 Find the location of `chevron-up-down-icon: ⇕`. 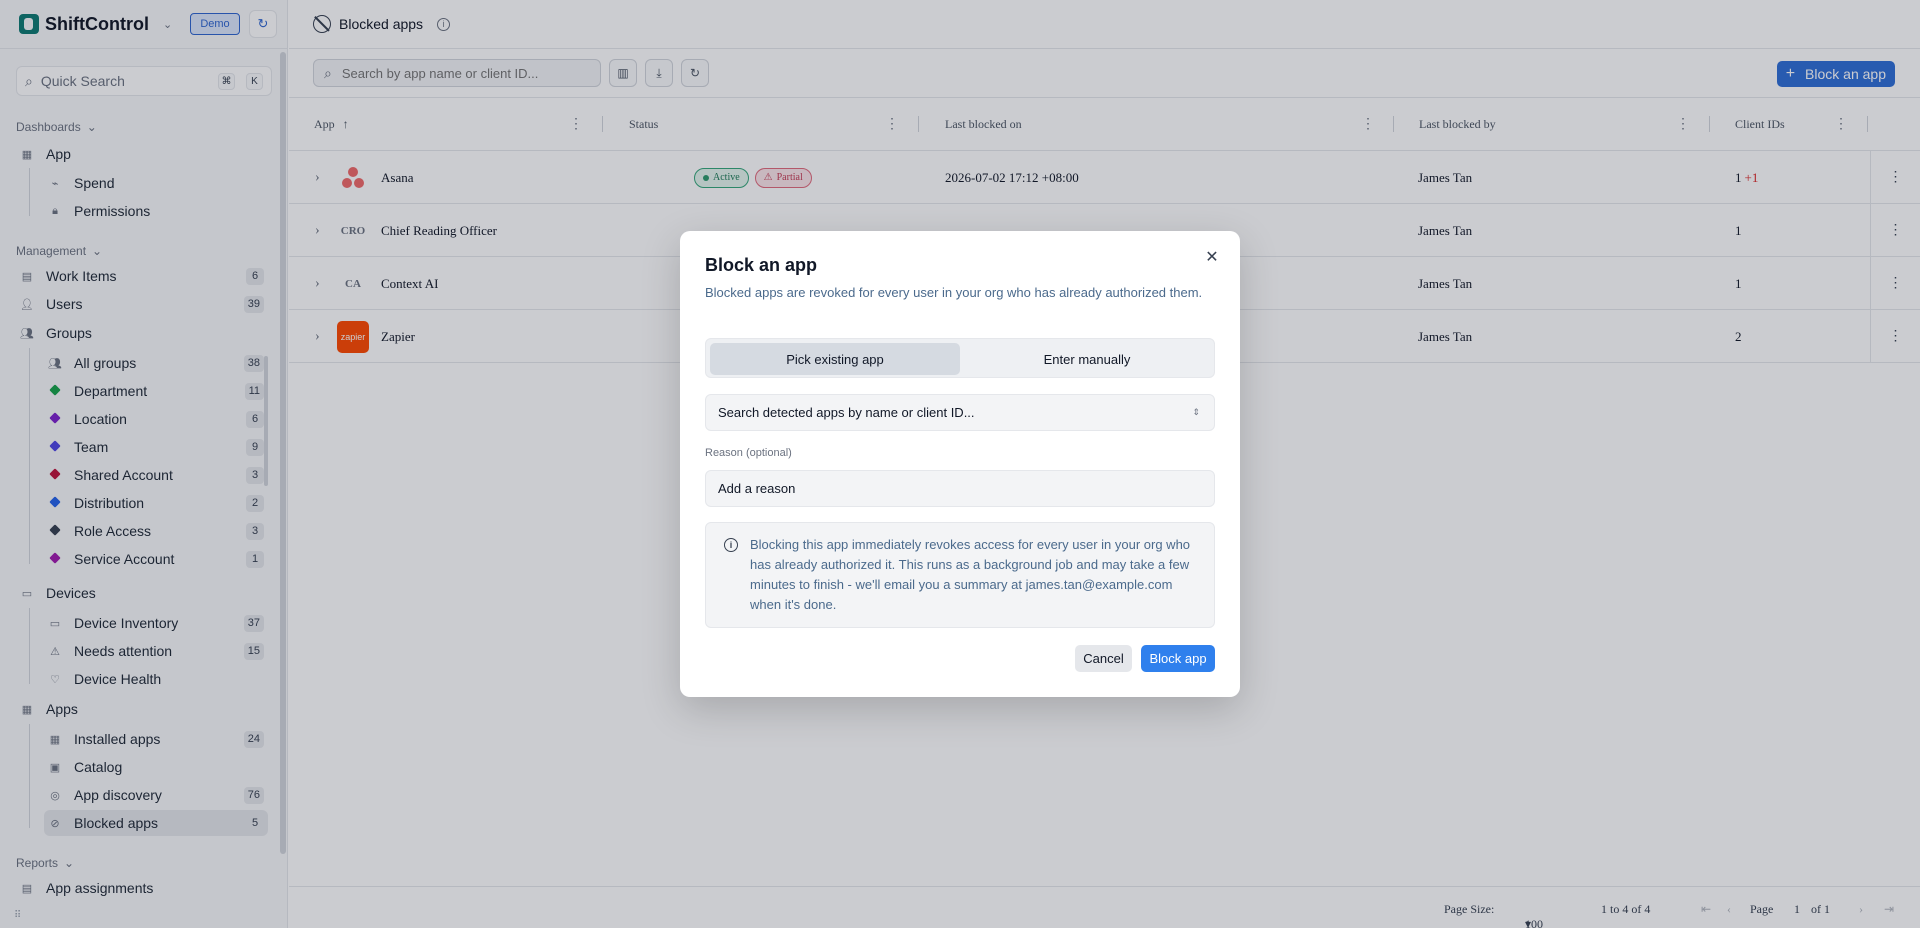

chevron-up-down-icon: ⇕ is located at coordinates (1196, 412).